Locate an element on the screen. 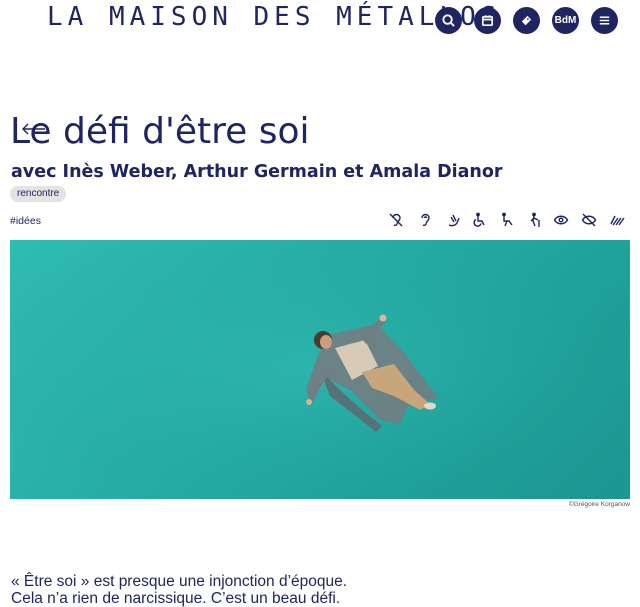 Image resolution: width=640 pixels, height=607 pixels. walking-cane-icon is located at coordinates (535, 220).